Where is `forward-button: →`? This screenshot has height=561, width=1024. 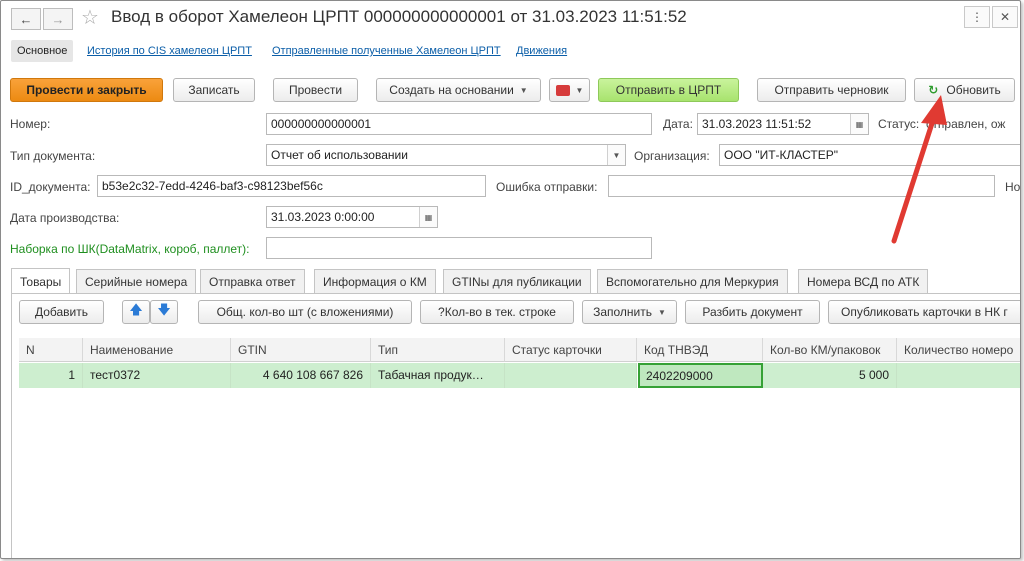 forward-button: → is located at coordinates (58, 19).